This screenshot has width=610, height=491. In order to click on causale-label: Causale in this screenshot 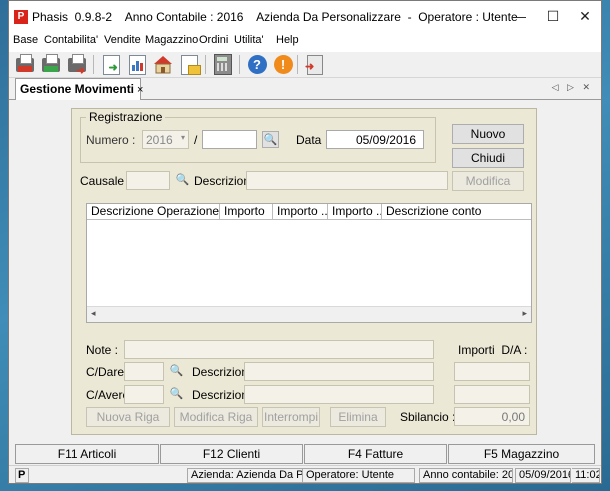, I will do `click(102, 181)`.